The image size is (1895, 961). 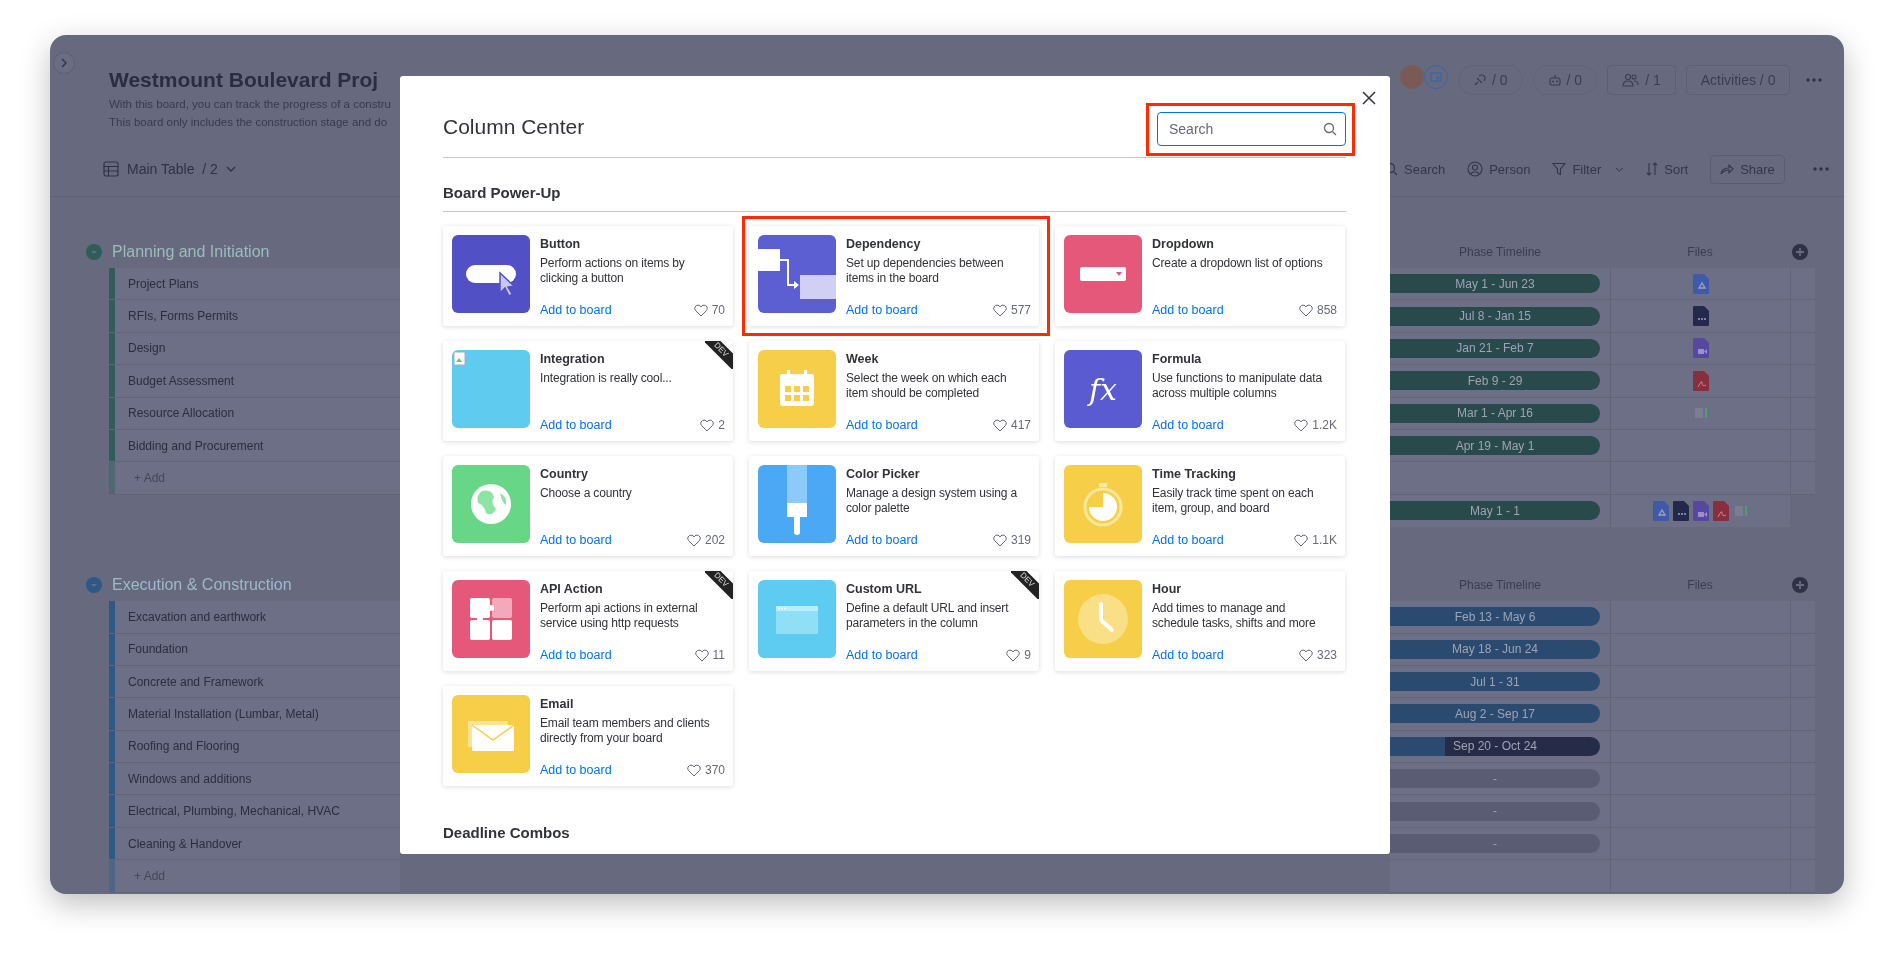 I want to click on table-row: Bidding and Procurement, so click(x=254, y=446).